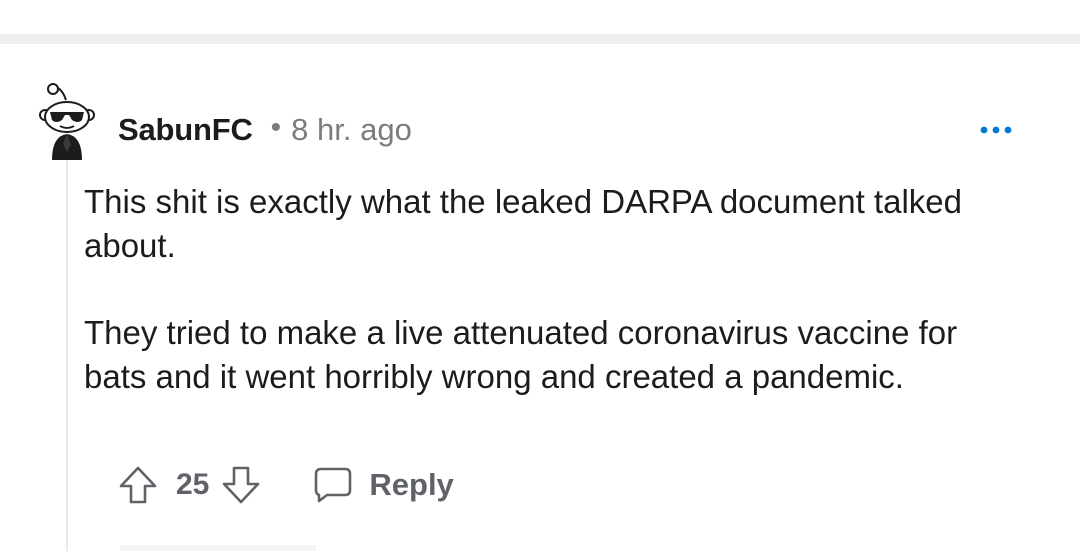 This screenshot has height=551, width=1080. What do you see at coordinates (351, 129) in the screenshot?
I see `timestamp: 8 hr. ago` at bounding box center [351, 129].